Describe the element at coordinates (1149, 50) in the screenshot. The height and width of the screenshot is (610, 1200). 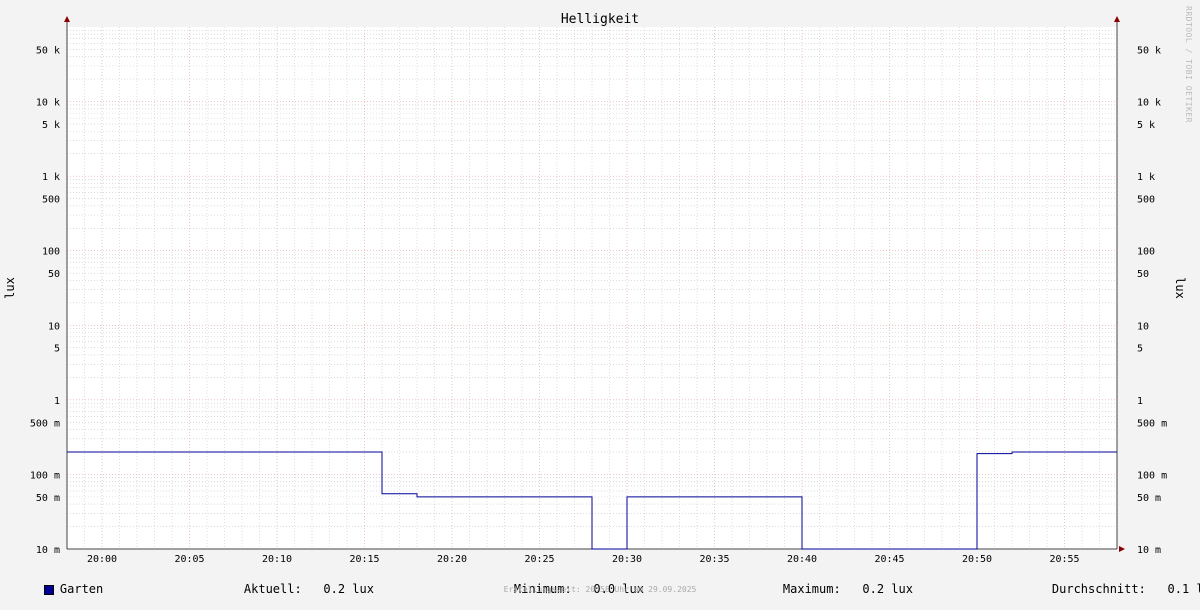
I see `y-tick-label-right: 50 k` at that location.